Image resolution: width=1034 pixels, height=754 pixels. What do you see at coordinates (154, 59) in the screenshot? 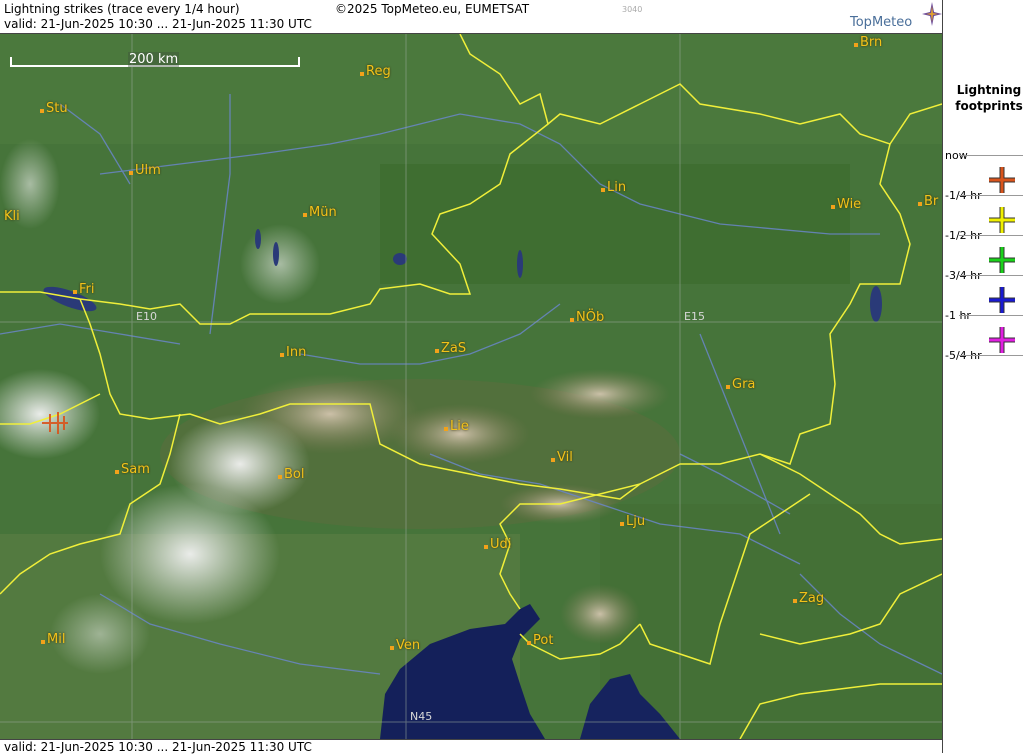
I see `scale-label: 200 km` at bounding box center [154, 59].